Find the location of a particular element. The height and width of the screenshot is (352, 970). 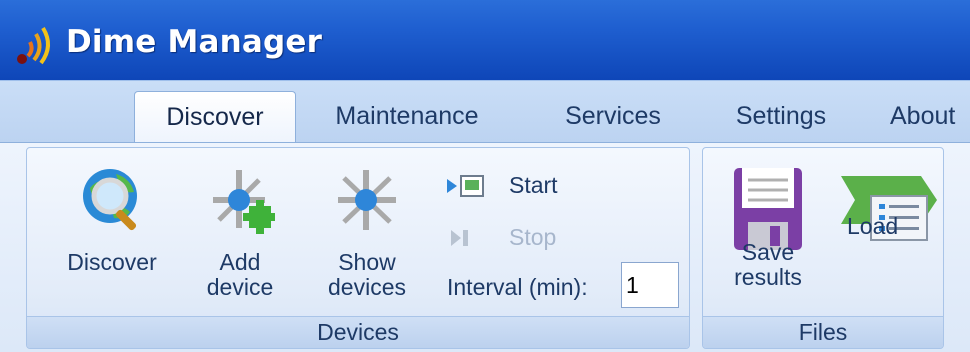

load-button: Load is located at coordinates (886, 203).